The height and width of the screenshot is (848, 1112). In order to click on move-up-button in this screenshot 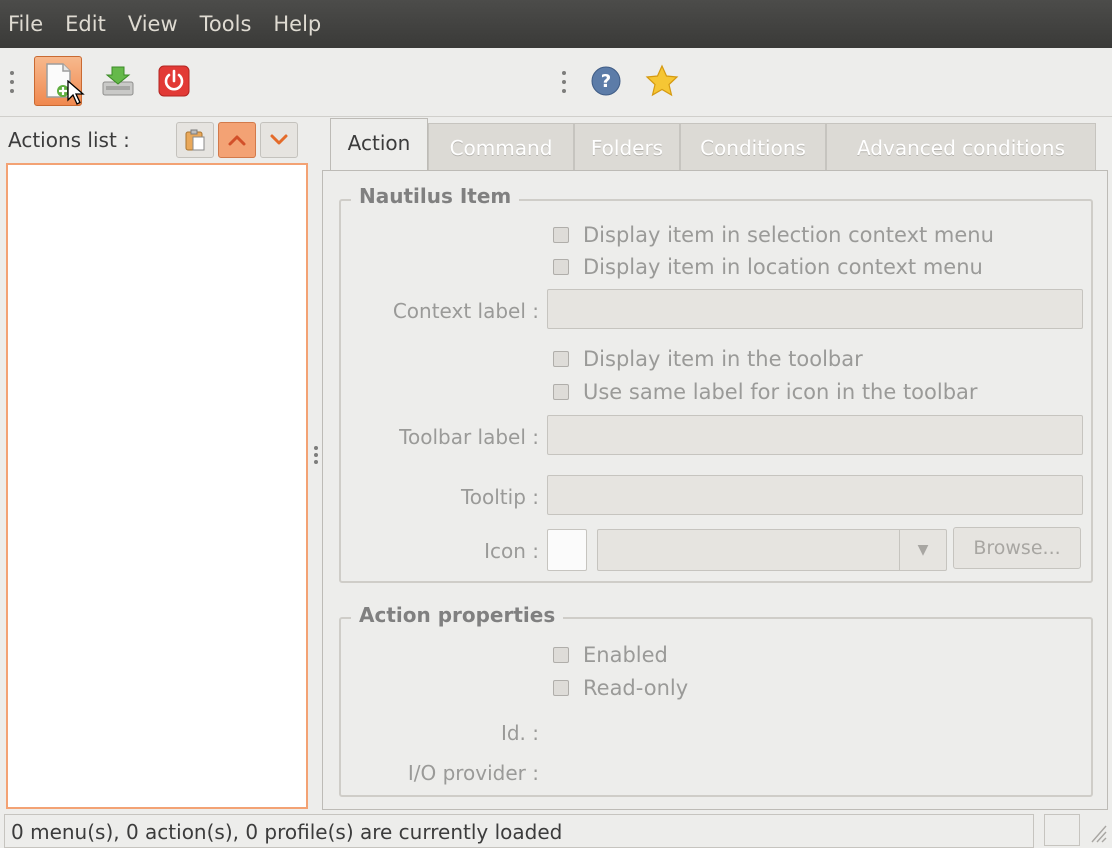, I will do `click(237, 140)`.